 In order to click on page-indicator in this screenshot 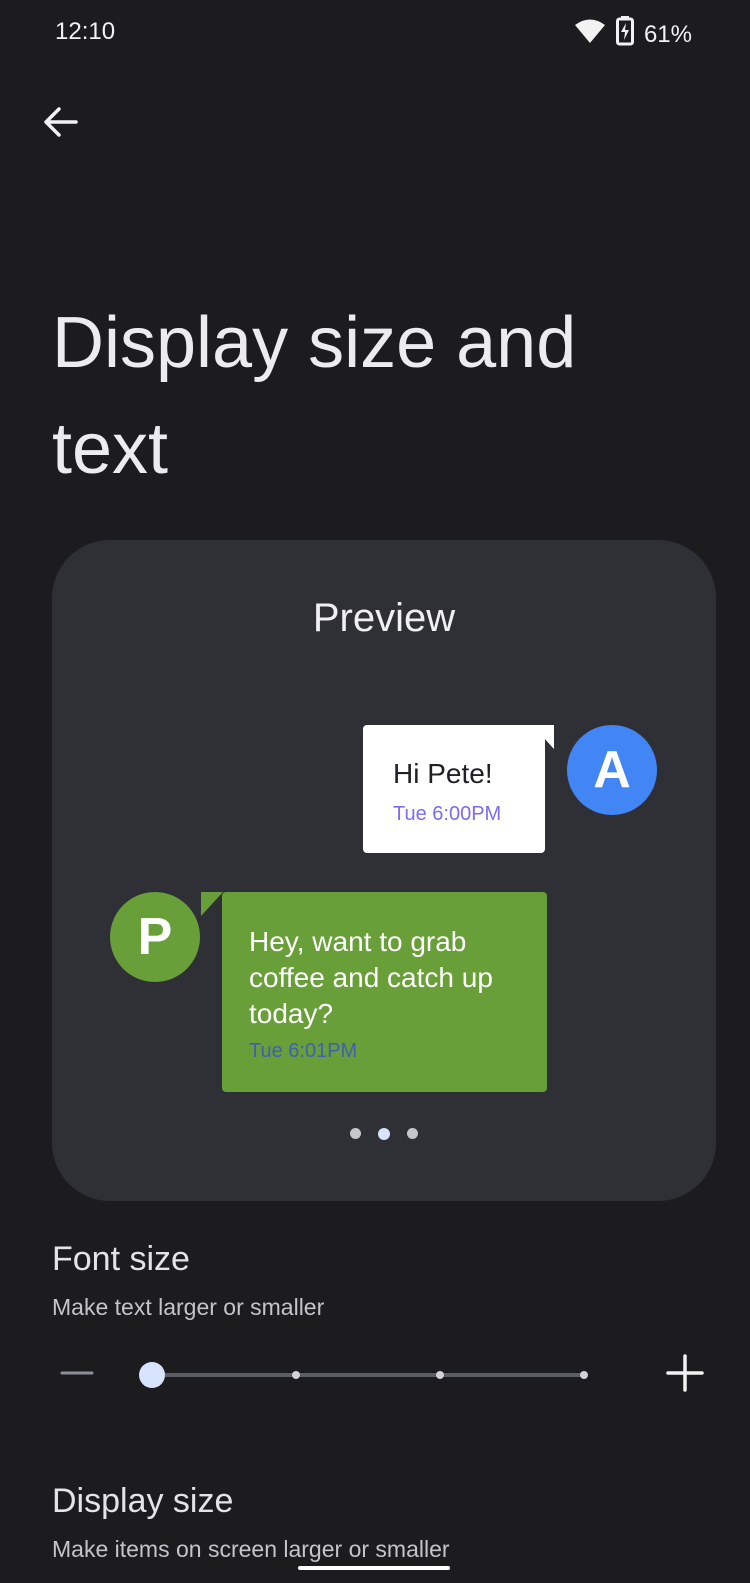, I will do `click(384, 1134)`.